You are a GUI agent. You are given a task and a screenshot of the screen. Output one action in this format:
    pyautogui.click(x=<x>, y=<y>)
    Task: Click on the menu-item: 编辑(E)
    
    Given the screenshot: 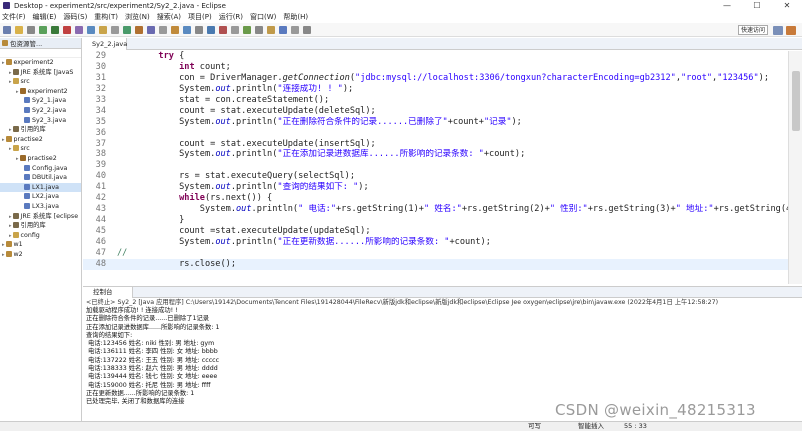 What is the action you would take?
    pyautogui.click(x=45, y=17)
    